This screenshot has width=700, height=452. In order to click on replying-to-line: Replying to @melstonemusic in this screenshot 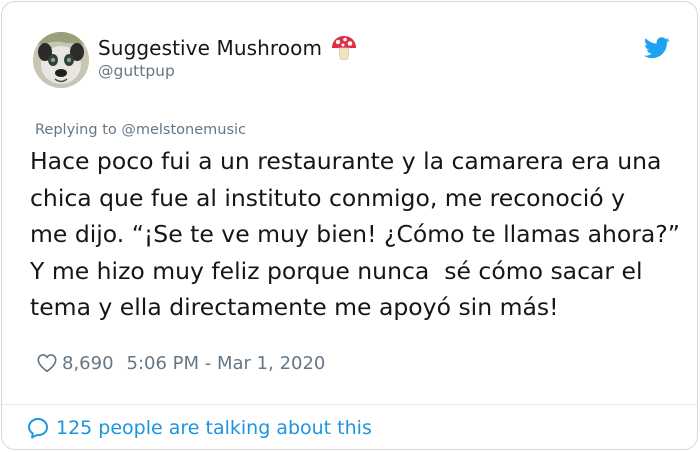, I will do `click(140, 130)`.